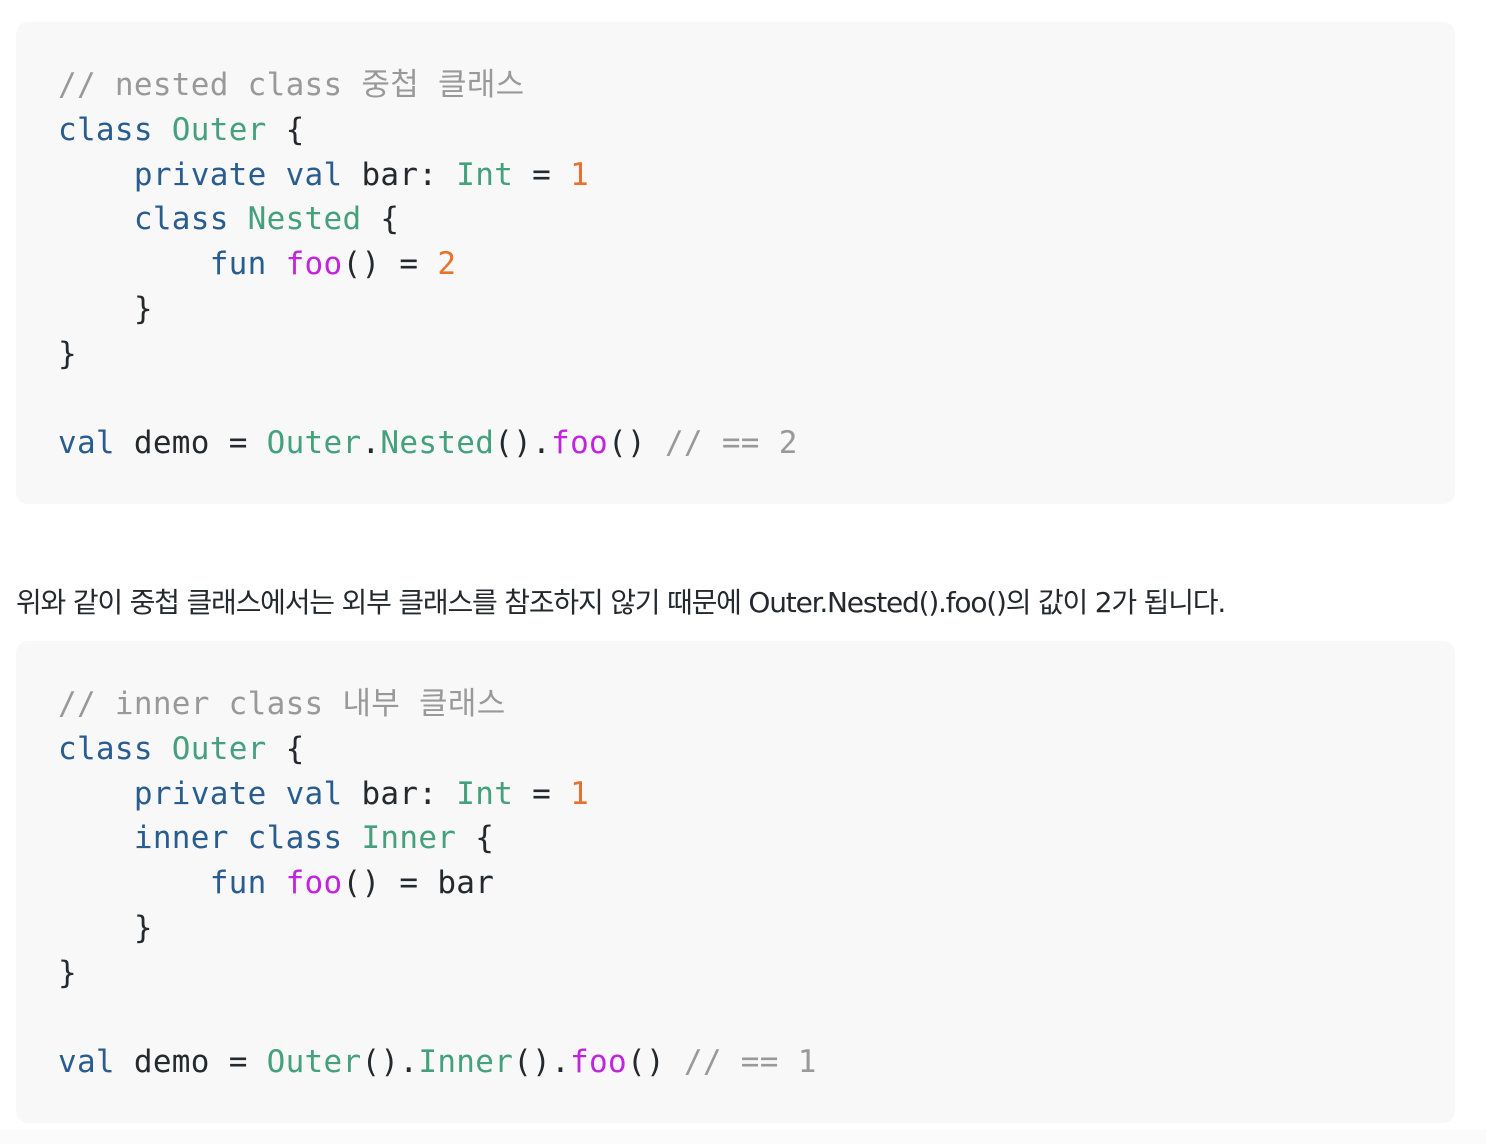 This screenshot has width=1486, height=1144. Describe the element at coordinates (238, 838) in the screenshot. I see `code-token-keyword: inner class` at that location.